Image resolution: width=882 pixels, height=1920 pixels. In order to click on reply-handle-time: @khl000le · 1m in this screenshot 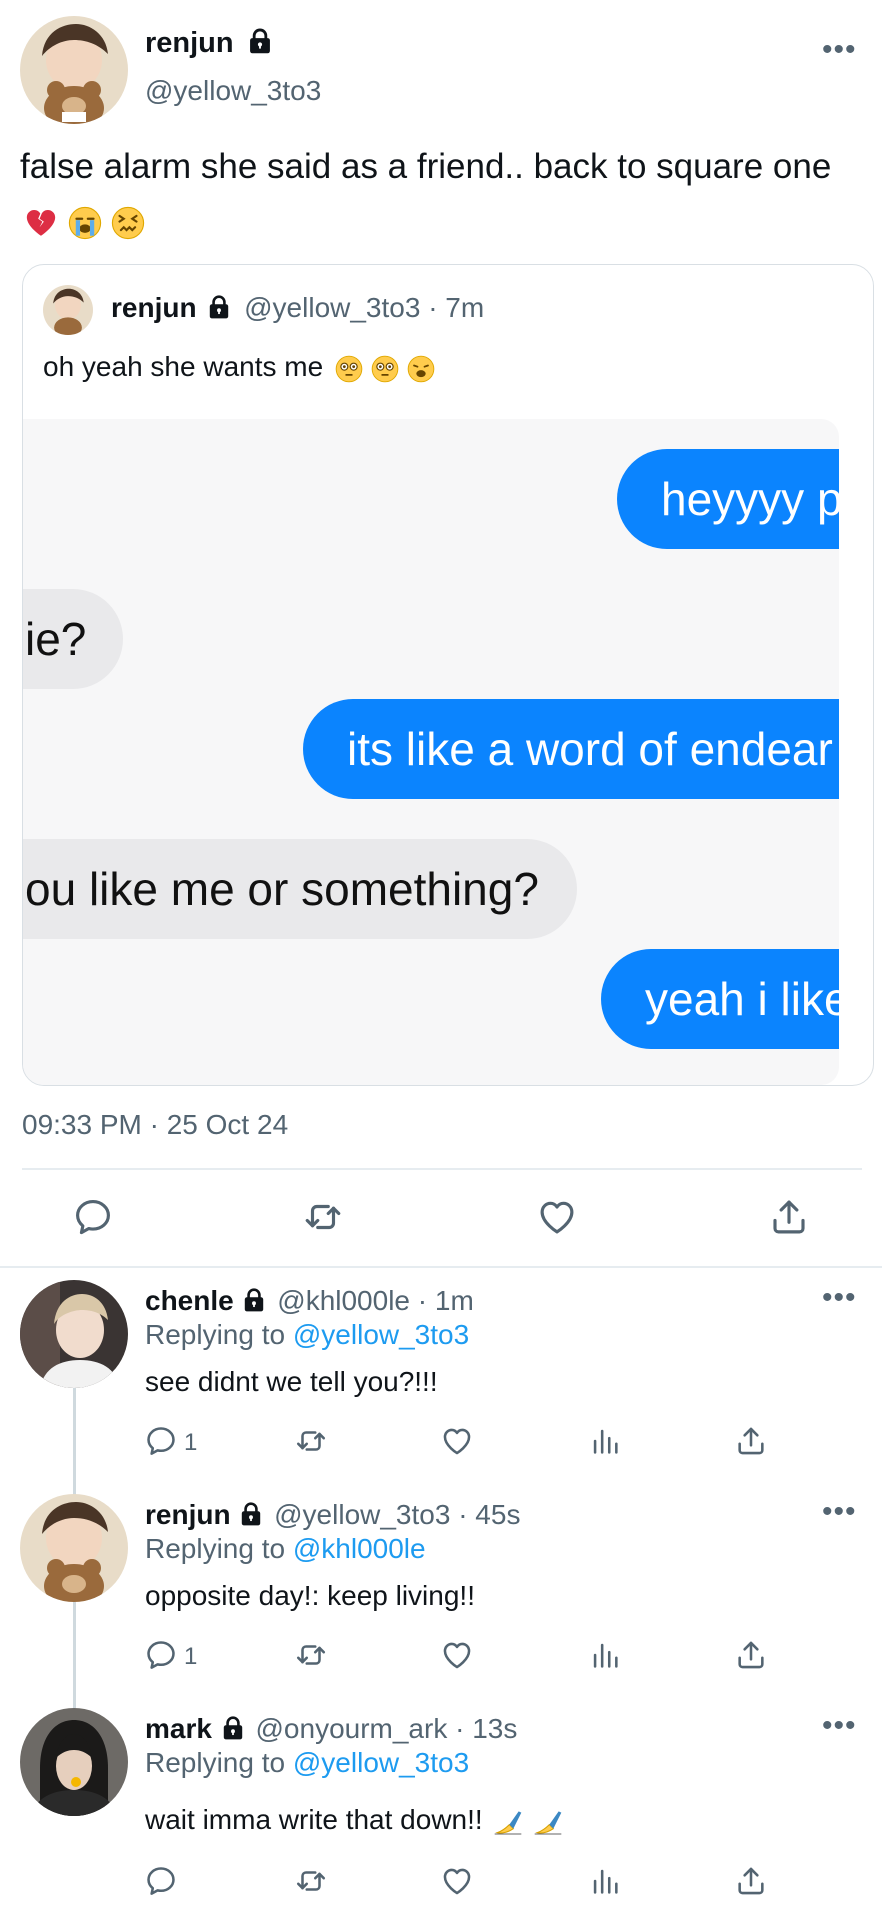, I will do `click(375, 1300)`.